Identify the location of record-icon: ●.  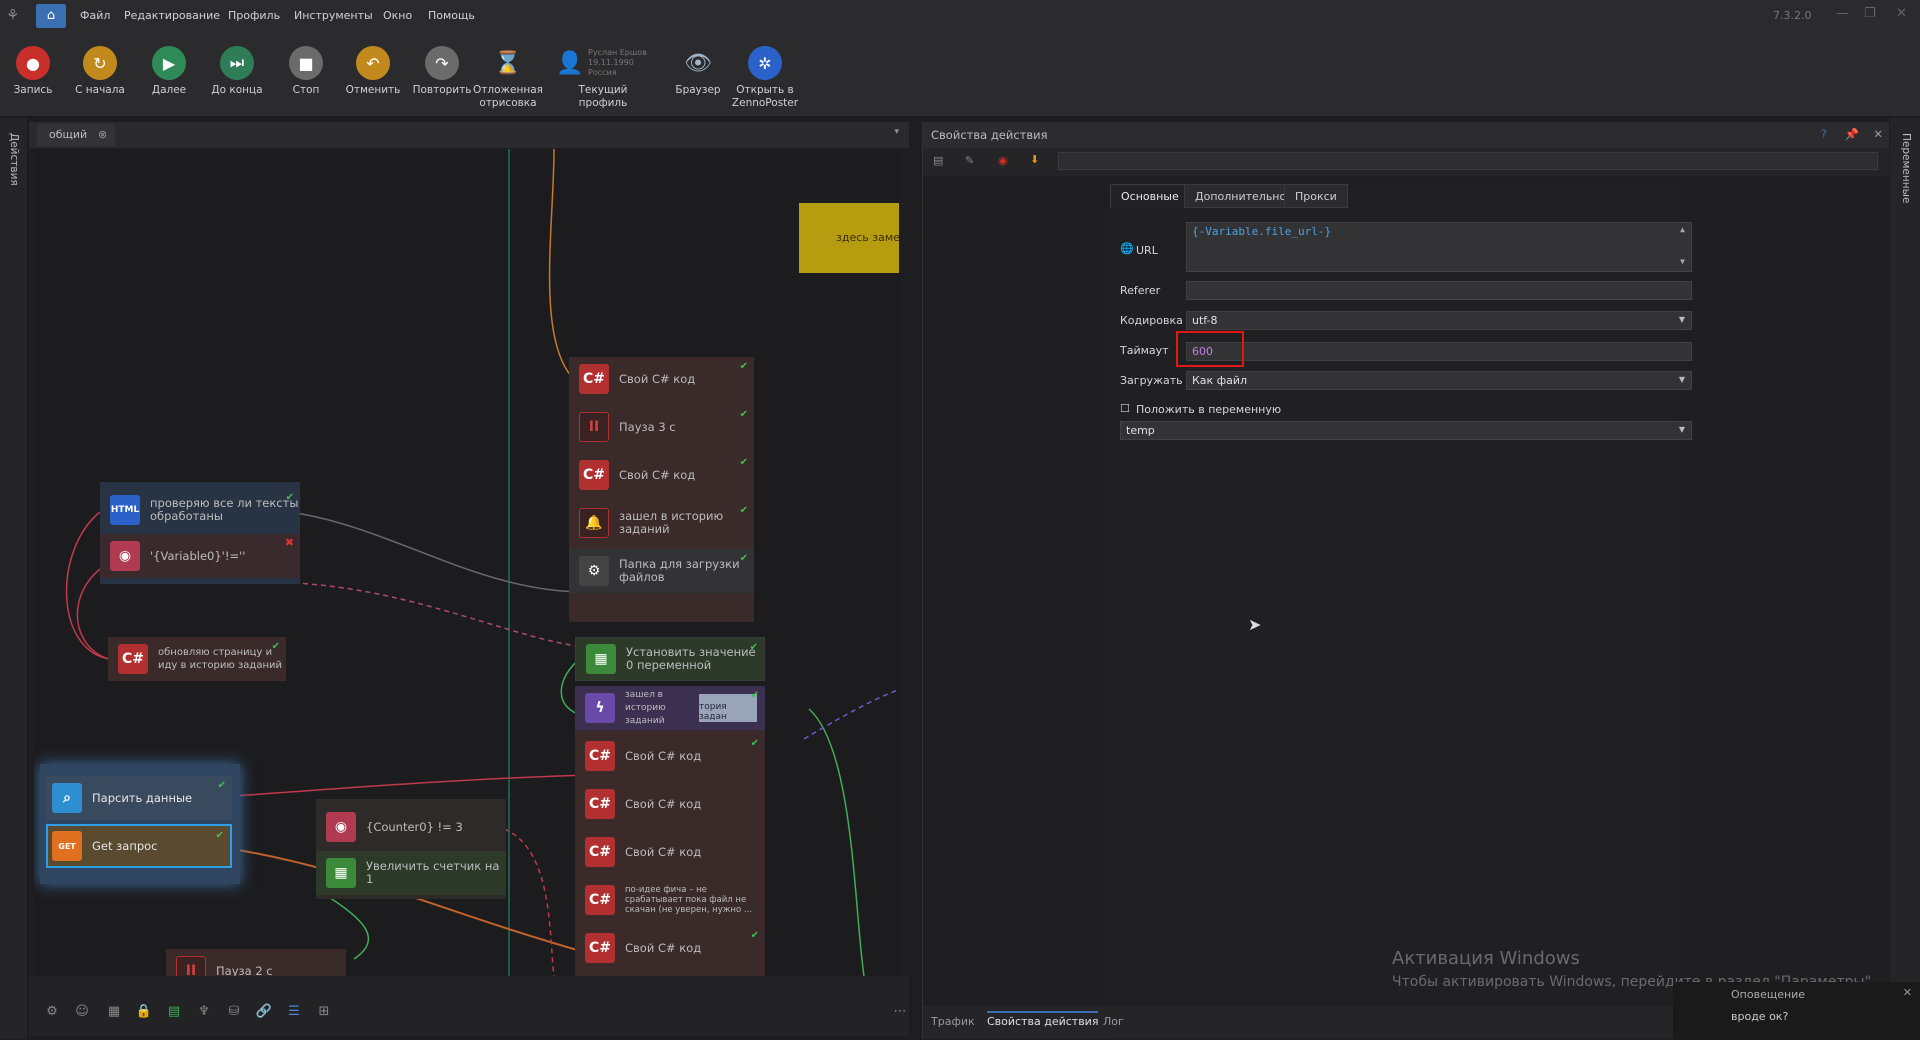
(33, 63).